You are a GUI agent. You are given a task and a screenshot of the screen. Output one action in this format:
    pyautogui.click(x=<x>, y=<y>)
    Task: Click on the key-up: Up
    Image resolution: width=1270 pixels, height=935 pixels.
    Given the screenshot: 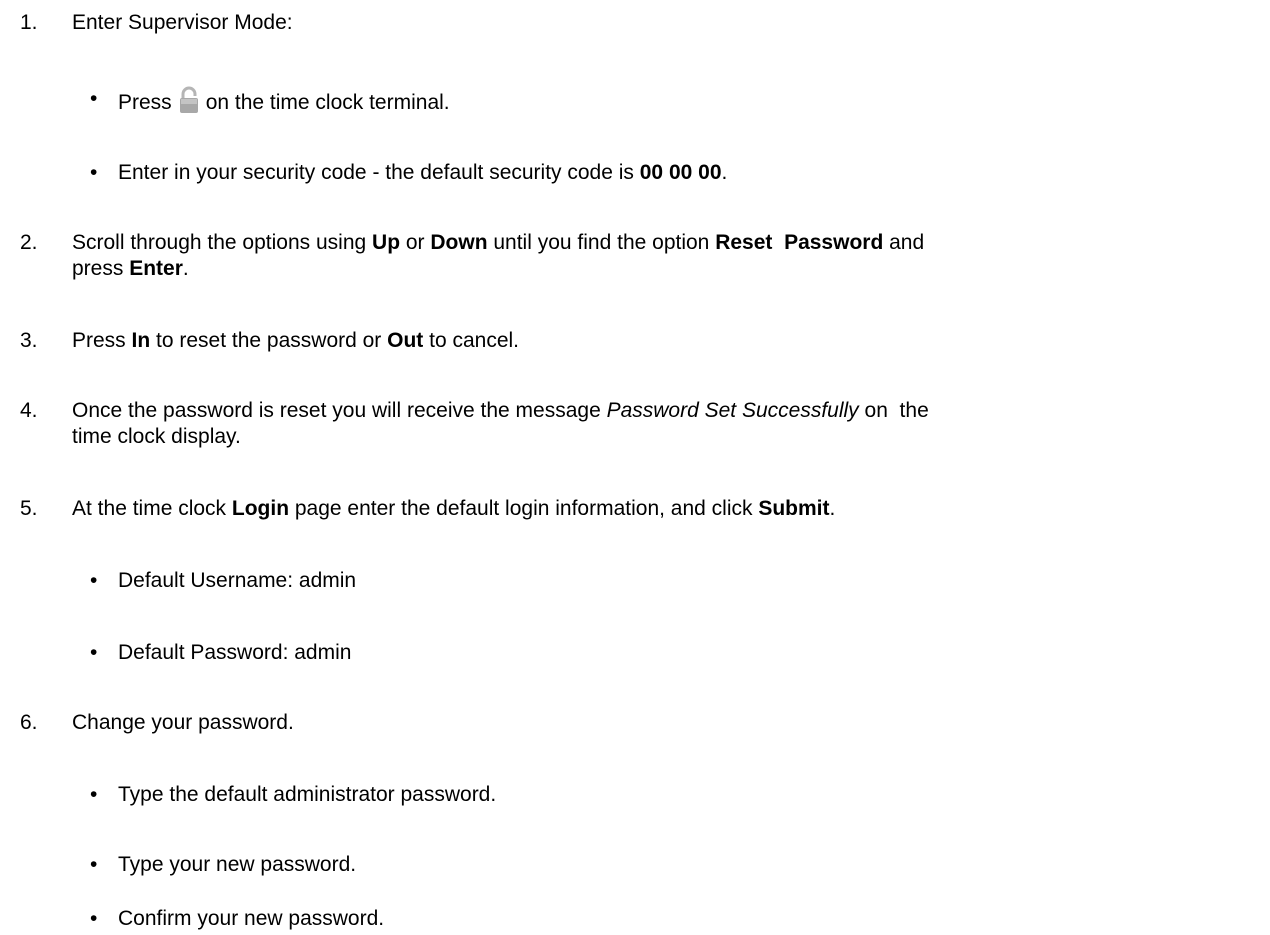 What is the action you would take?
    pyautogui.click(x=386, y=242)
    